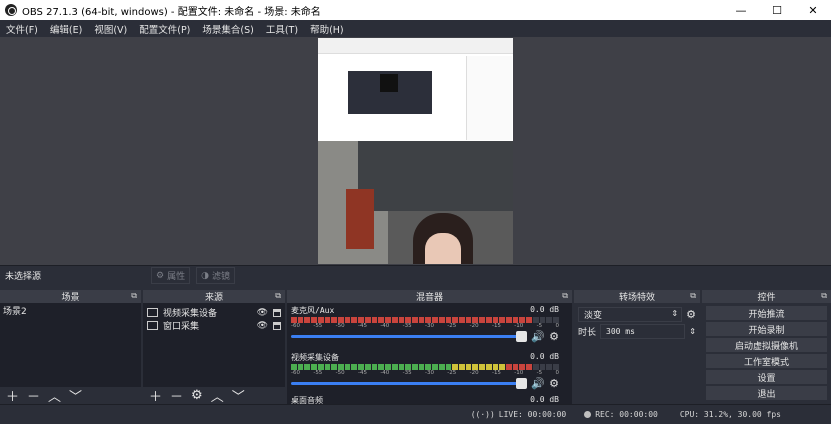 This screenshot has width=831, height=424. I want to click on transitions-dock-title: 转场特效, so click(636, 298).